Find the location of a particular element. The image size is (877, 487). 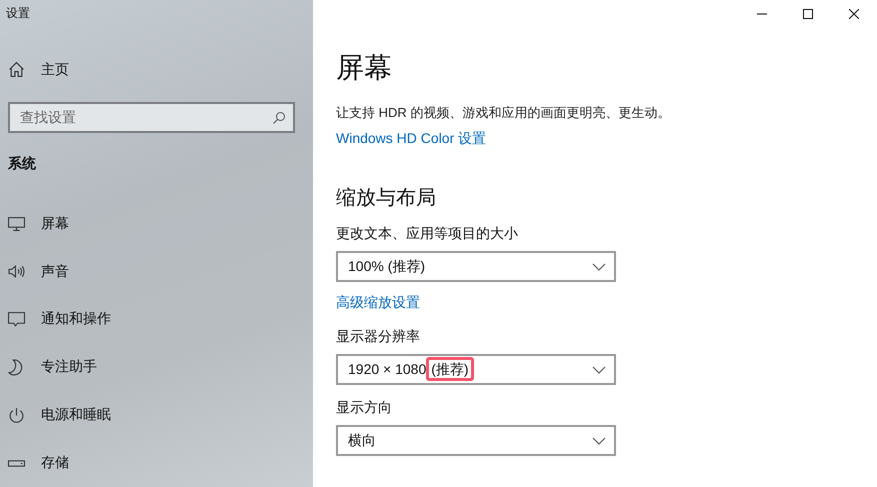

search-icon is located at coordinates (279, 117).